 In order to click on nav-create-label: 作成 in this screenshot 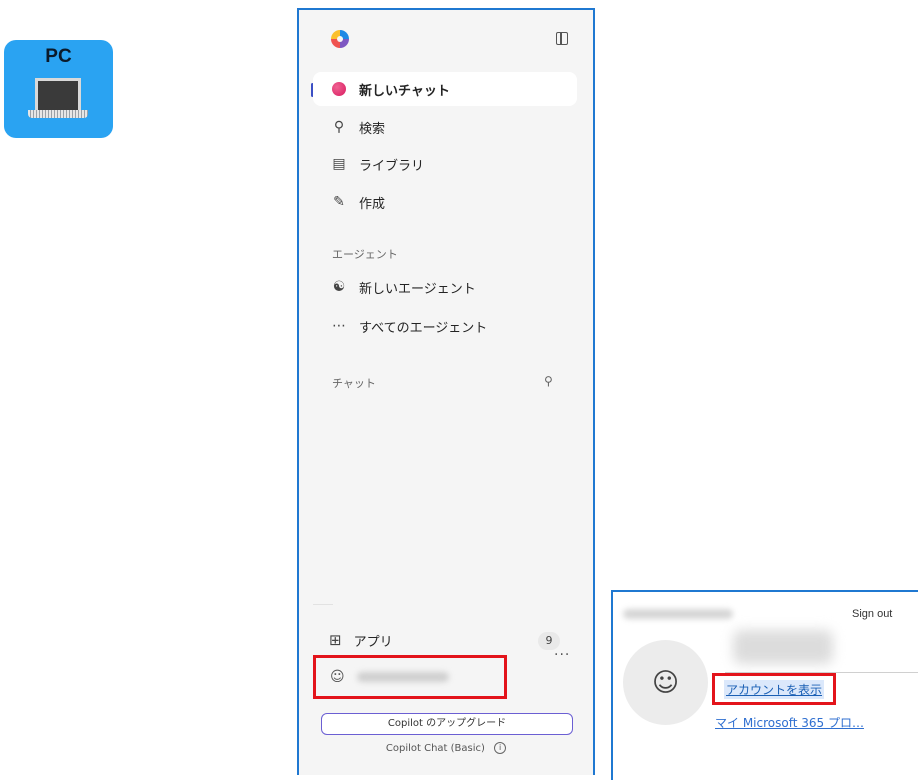, I will do `click(372, 204)`.